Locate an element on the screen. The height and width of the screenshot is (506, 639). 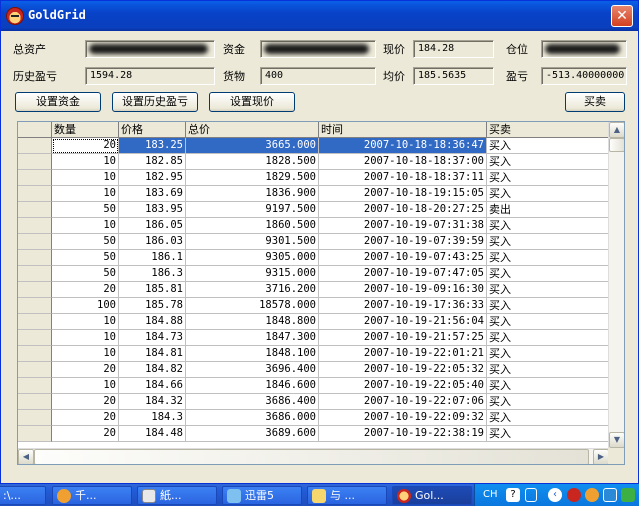
table-row: 10 186.05 1860.500 2007-10-19-07:31:38 买入 is located at coordinates (313, 226).